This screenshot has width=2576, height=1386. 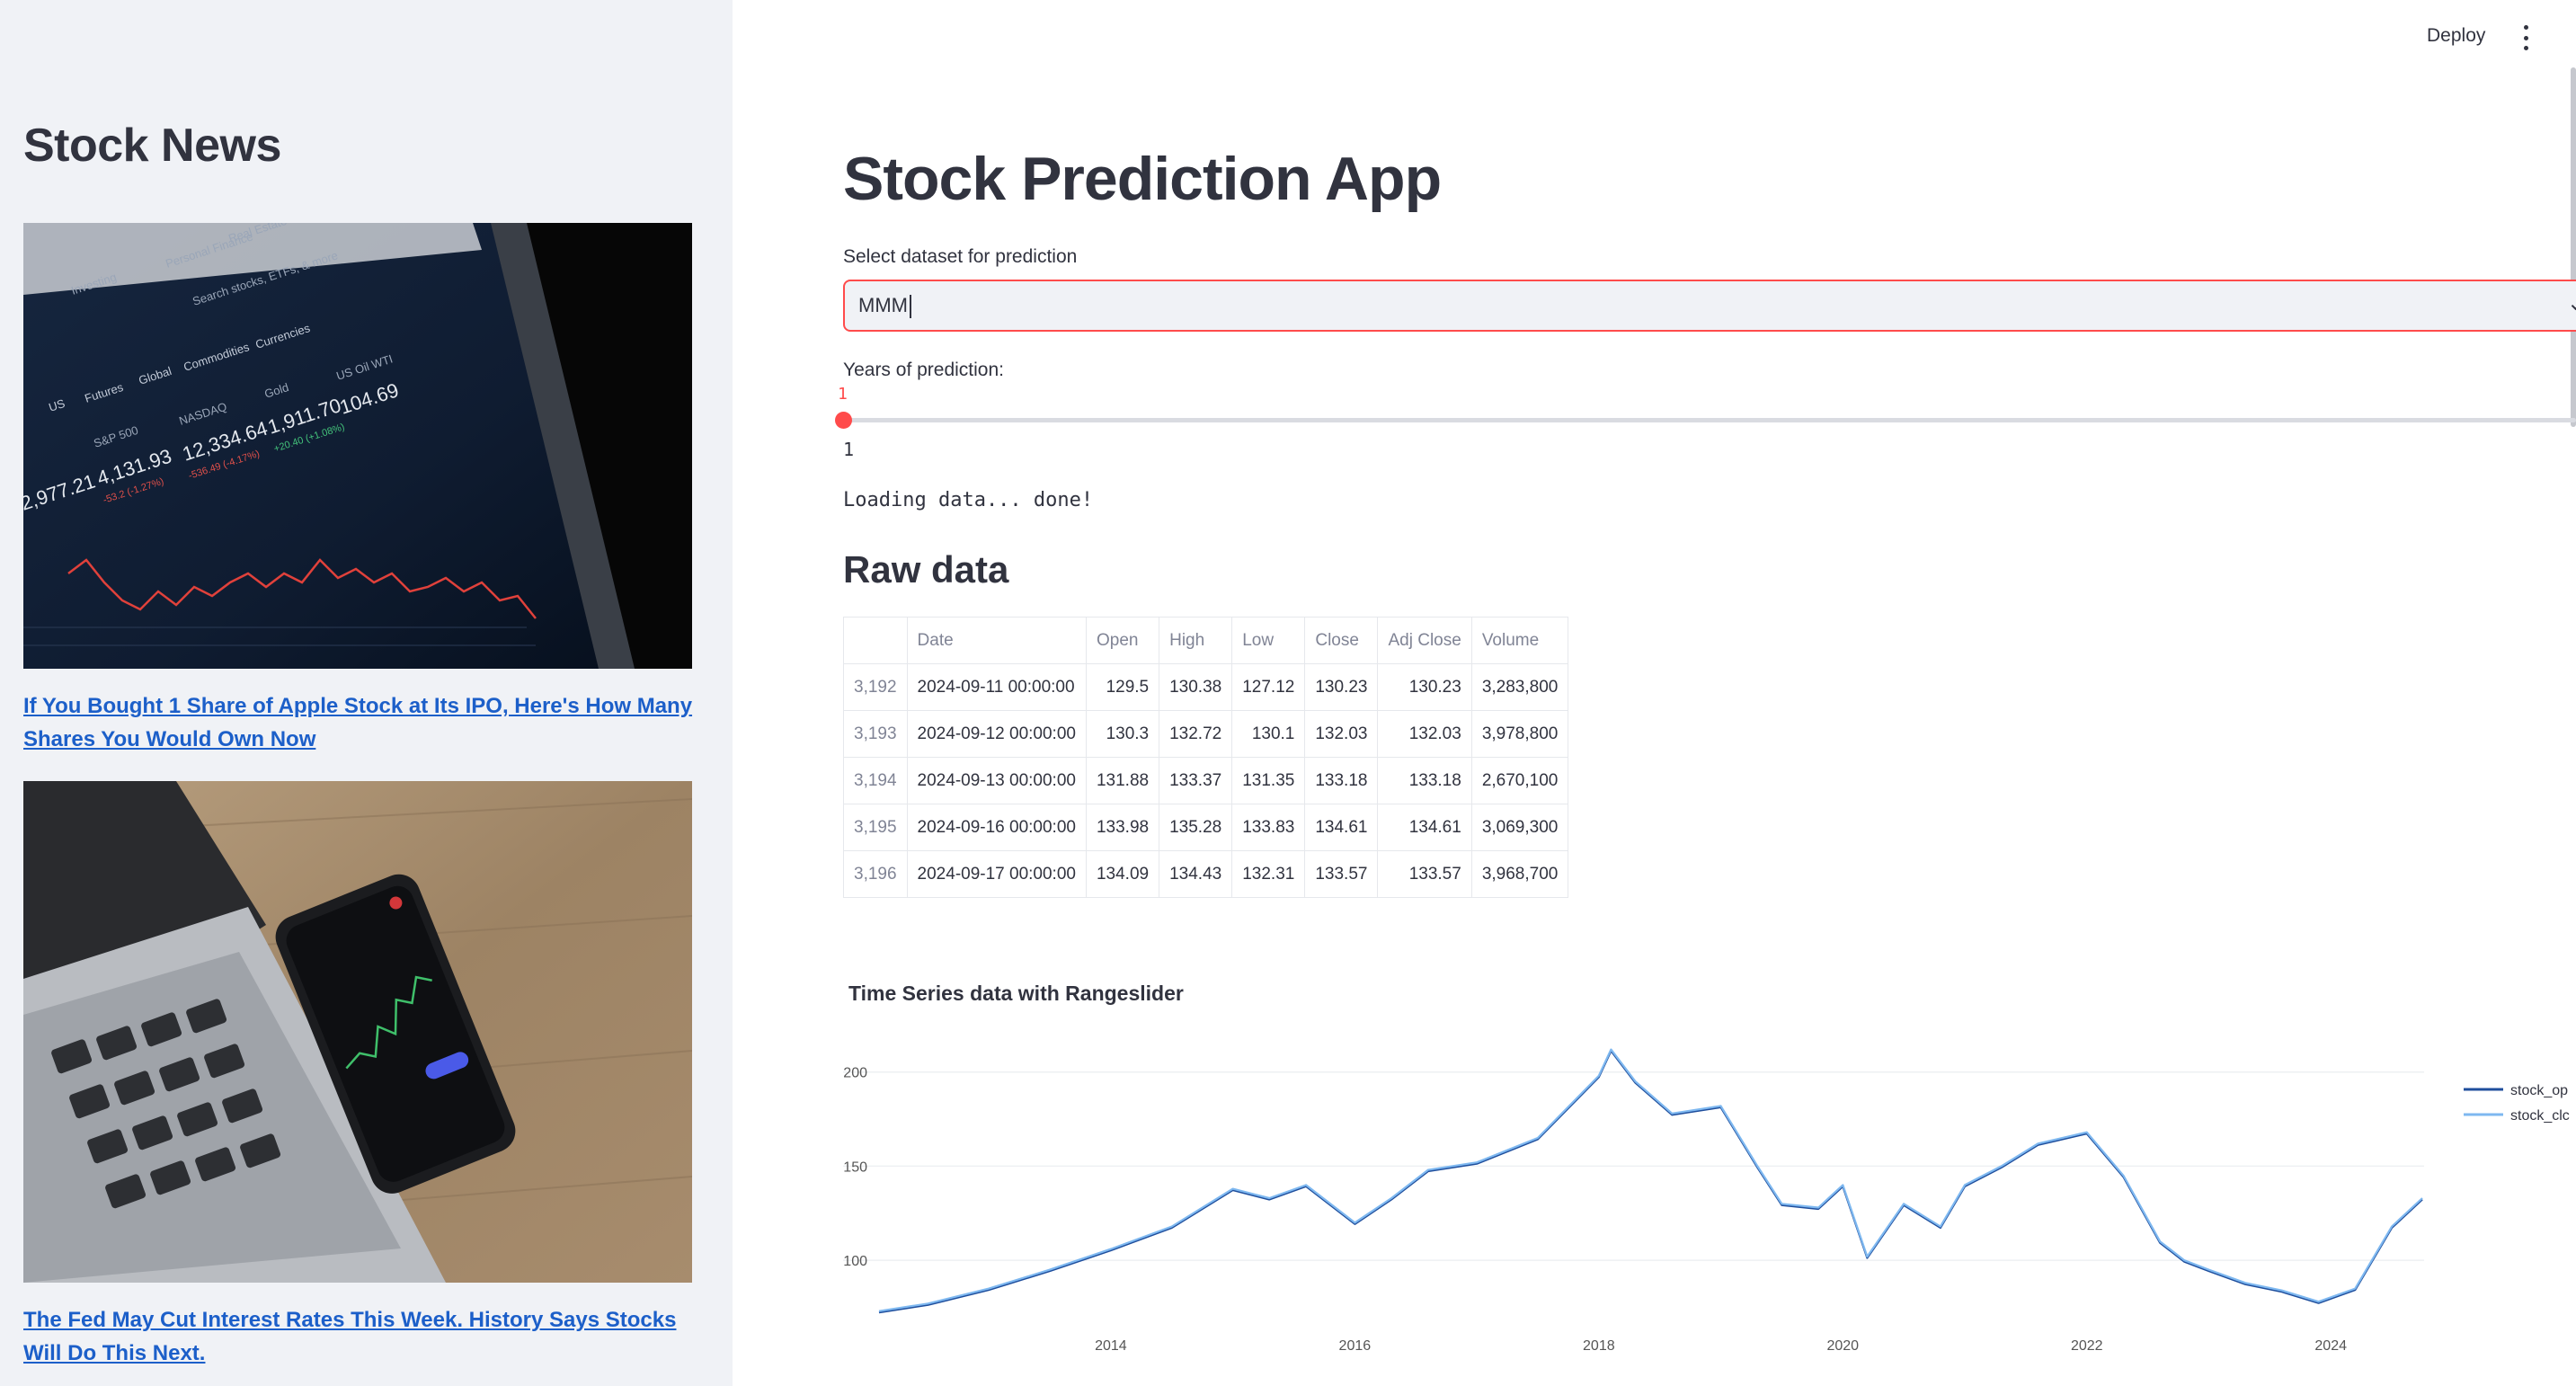 I want to click on years-slider-thumb, so click(x=843, y=420).